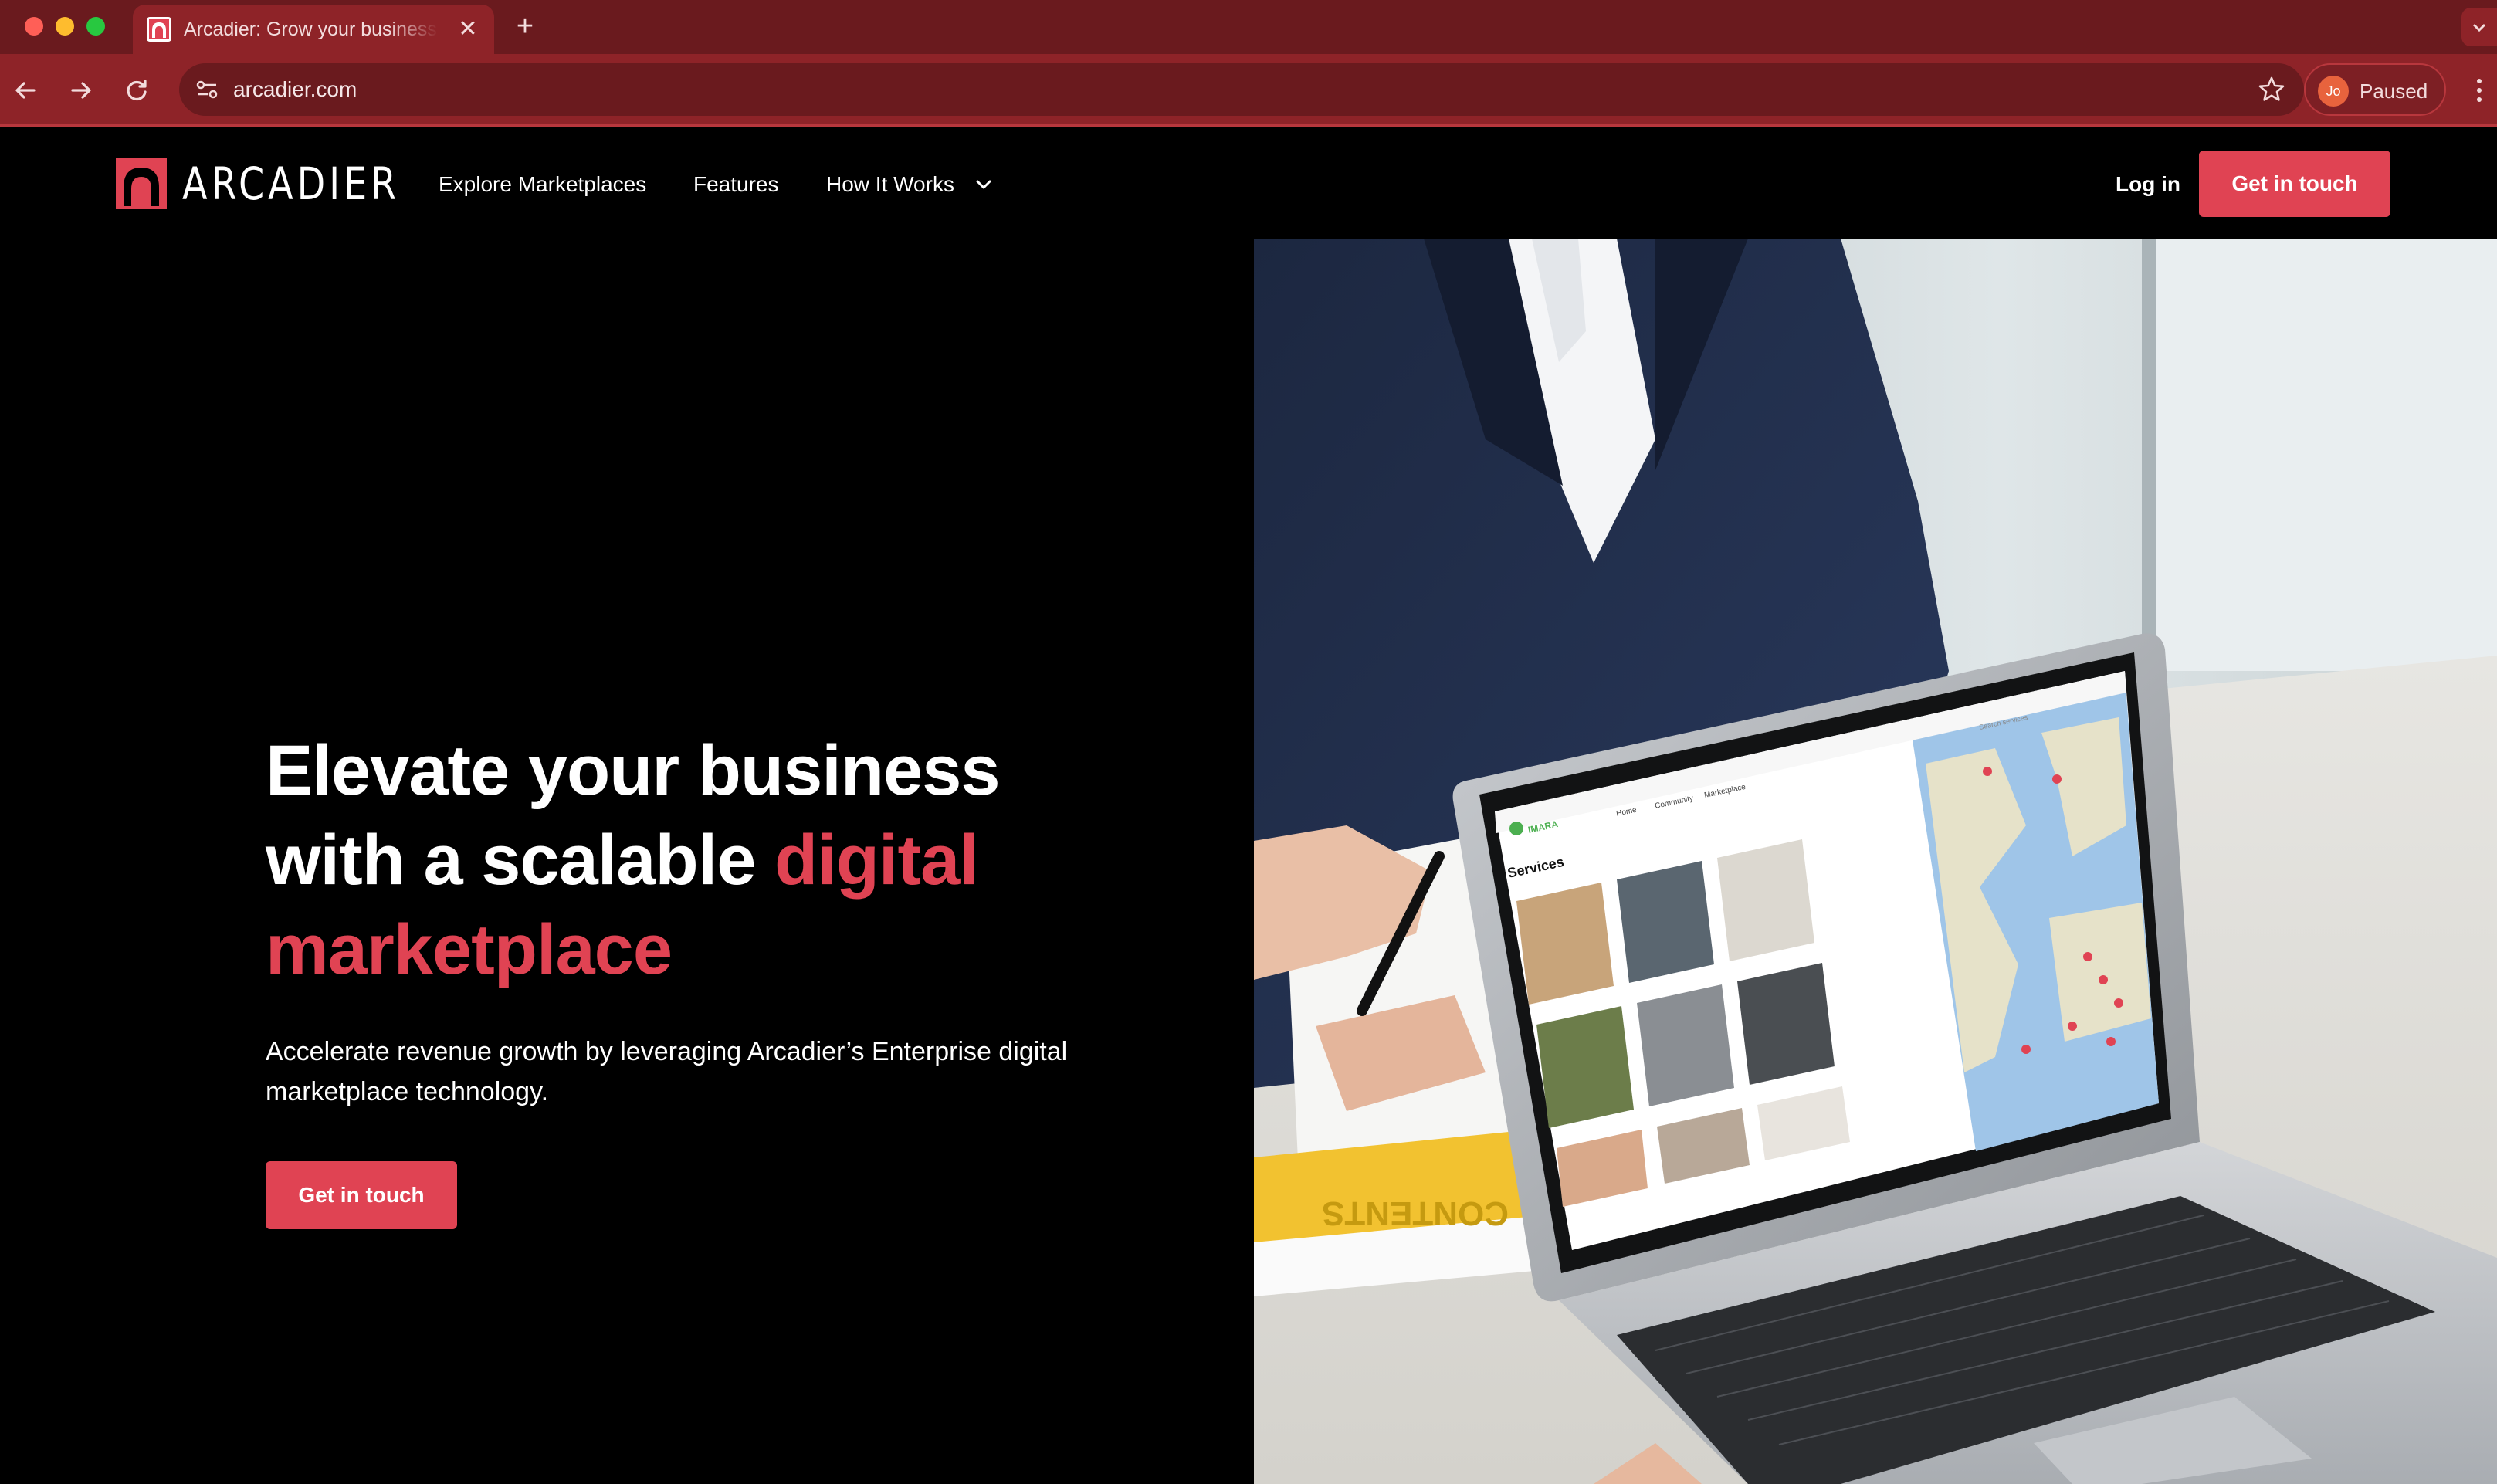  Describe the element at coordinates (1248, 27) in the screenshot. I see `browser-tab-bar: Arcadier: Grow your business ✕ +` at that location.